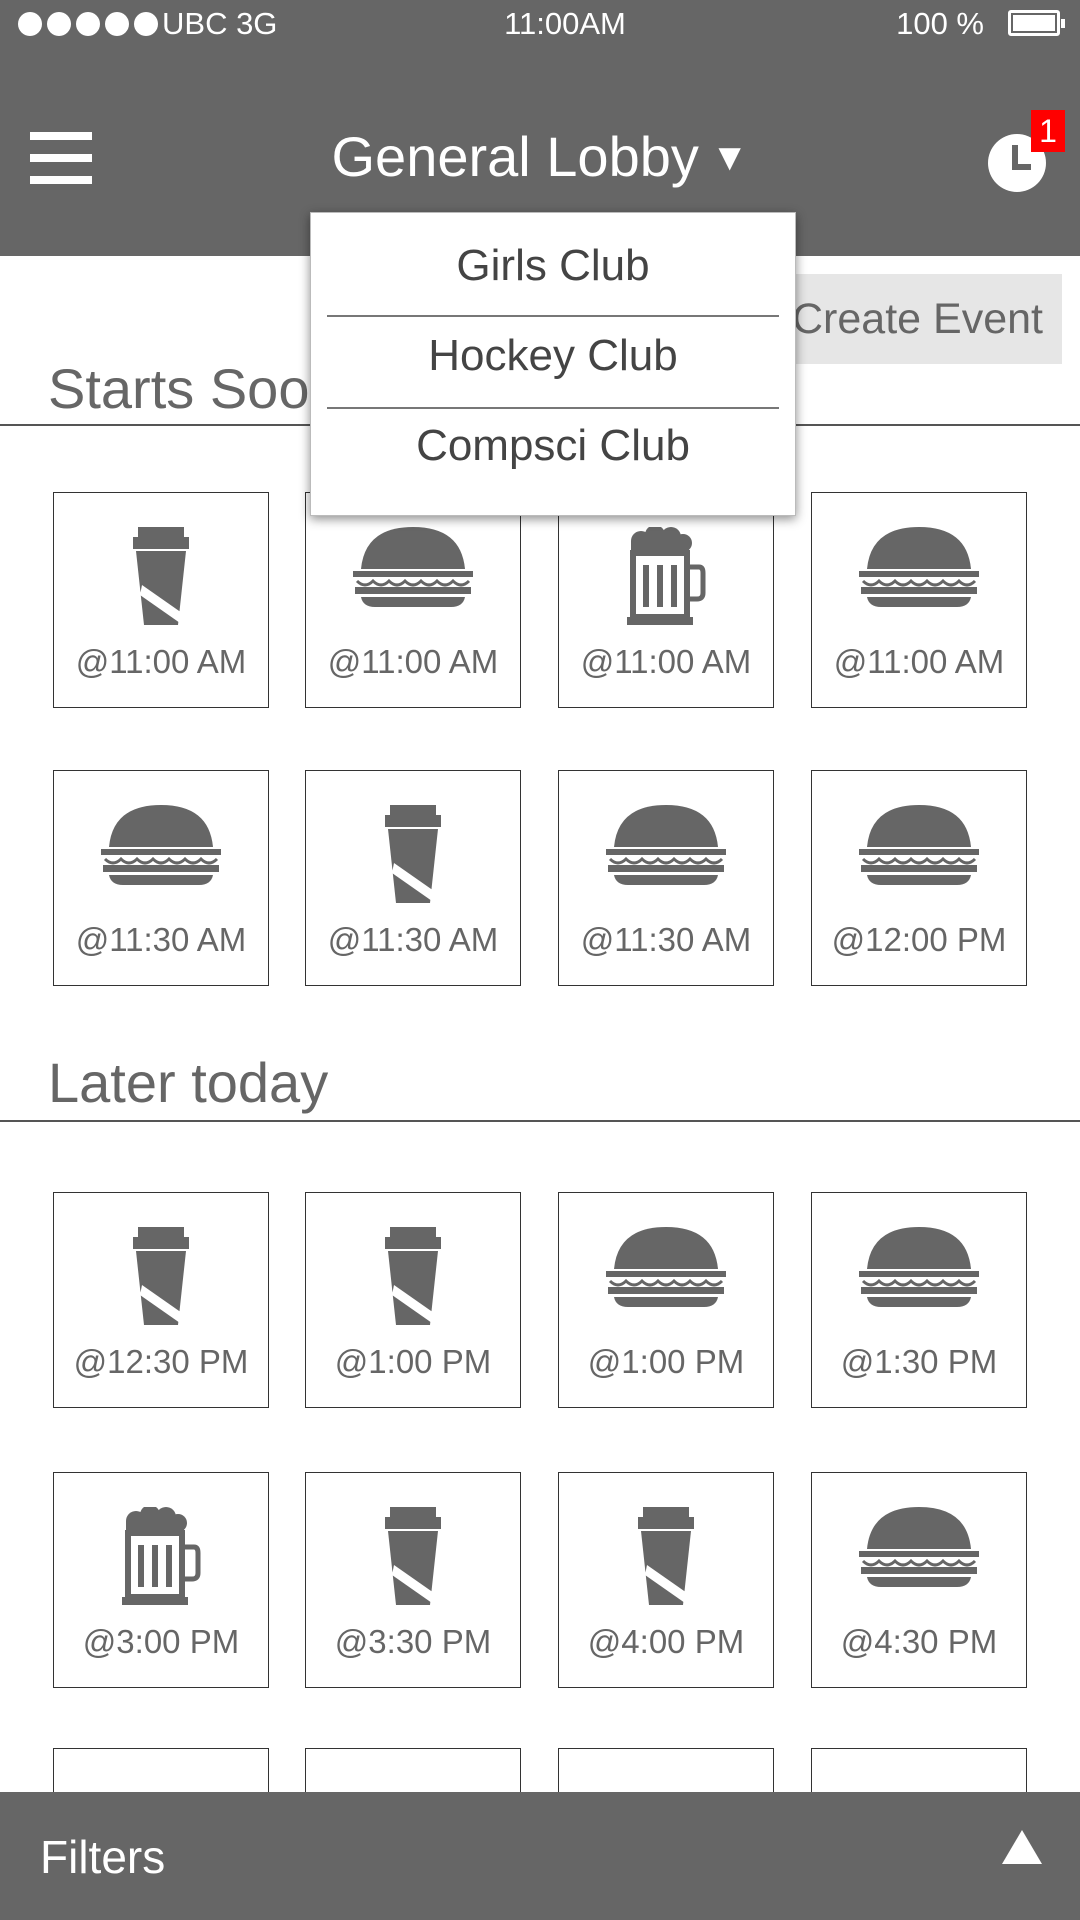 The width and height of the screenshot is (1080, 1920). I want to click on lobby-selector: General Lobby ▼, so click(540, 156).